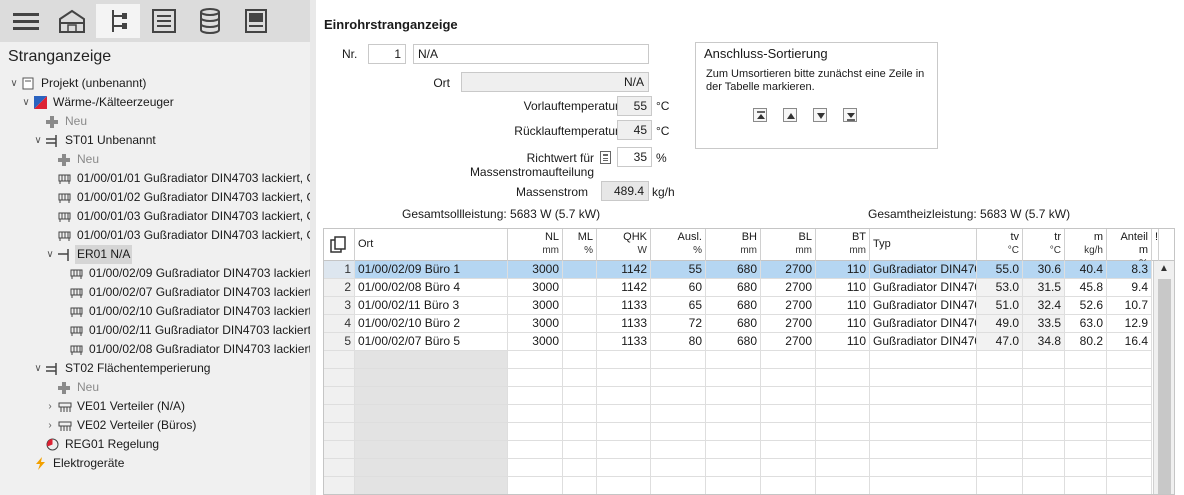 The width and height of the screenshot is (1184, 495). Describe the element at coordinates (26, 21) in the screenshot. I see `menu-icon` at that location.